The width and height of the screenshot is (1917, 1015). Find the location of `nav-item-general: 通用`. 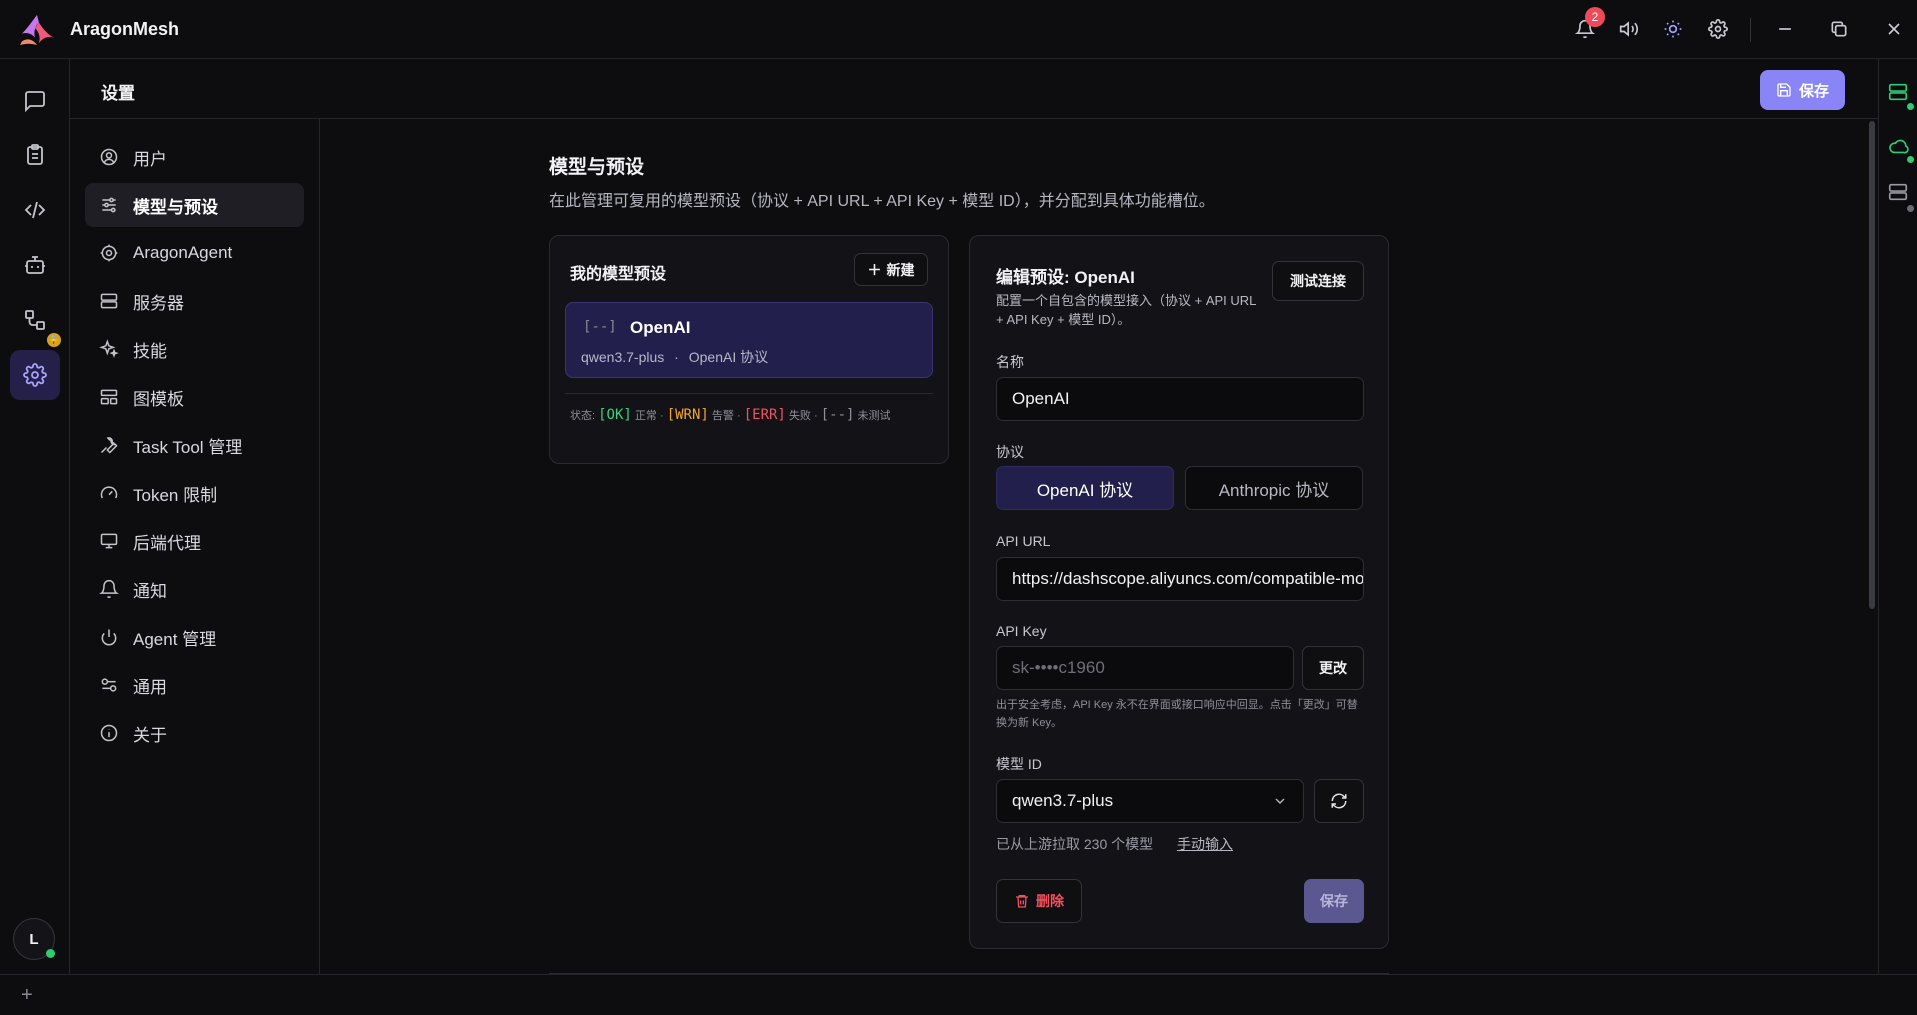

nav-item-general: 通用 is located at coordinates (194, 685).